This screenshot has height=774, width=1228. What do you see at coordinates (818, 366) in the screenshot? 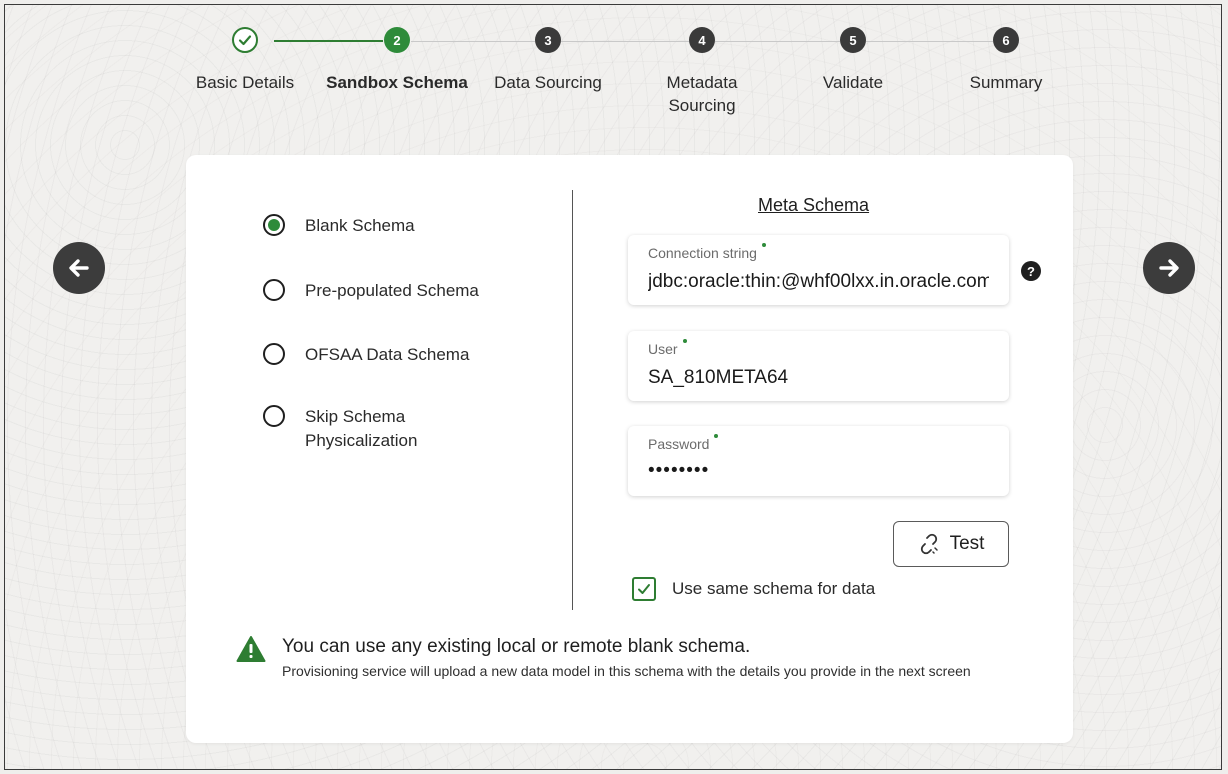
I see `user-field: User SA_810META64` at bounding box center [818, 366].